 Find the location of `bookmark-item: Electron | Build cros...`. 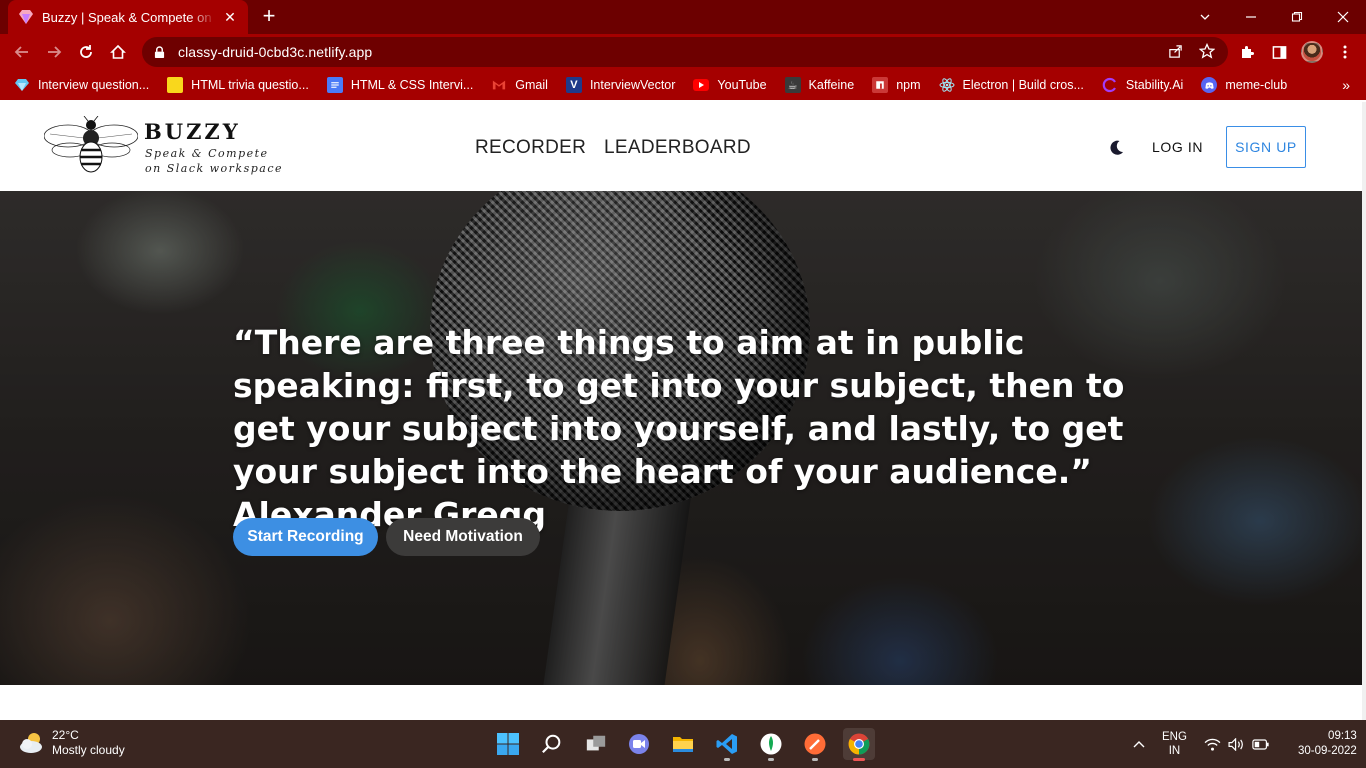

bookmark-item: Electron | Build cros... is located at coordinates (1011, 85).